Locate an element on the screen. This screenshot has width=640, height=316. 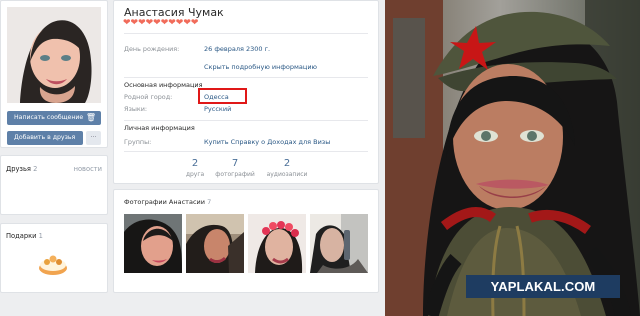
hometown-highlight is located at coordinates (222, 96).